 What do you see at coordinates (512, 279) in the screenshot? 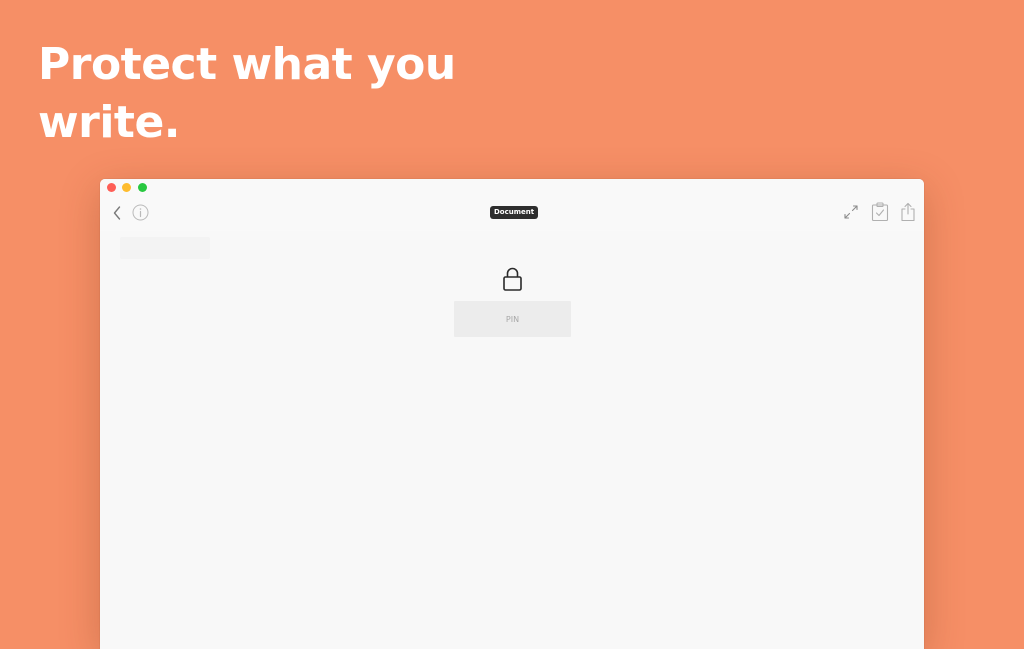
I see `lock-icon` at bounding box center [512, 279].